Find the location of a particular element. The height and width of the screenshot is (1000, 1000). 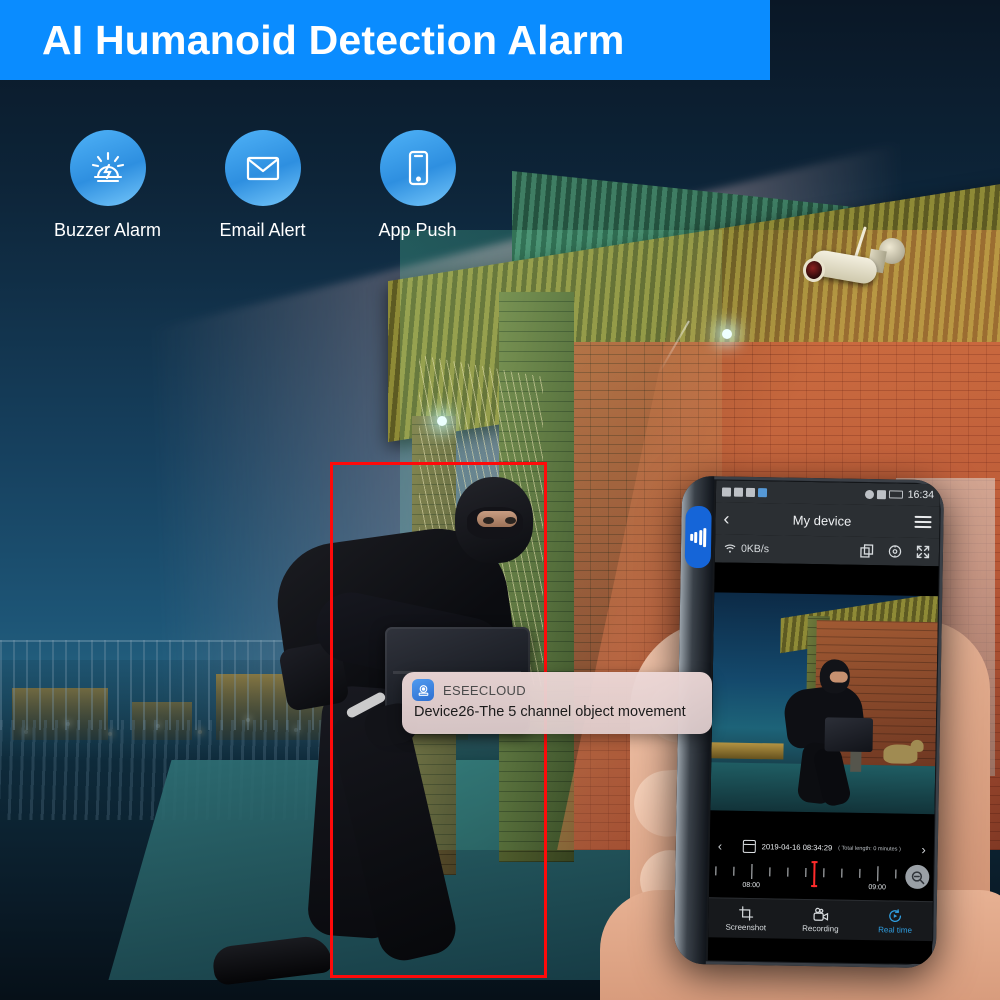

feature-email-alert: Email Alert is located at coordinates (262, 185).